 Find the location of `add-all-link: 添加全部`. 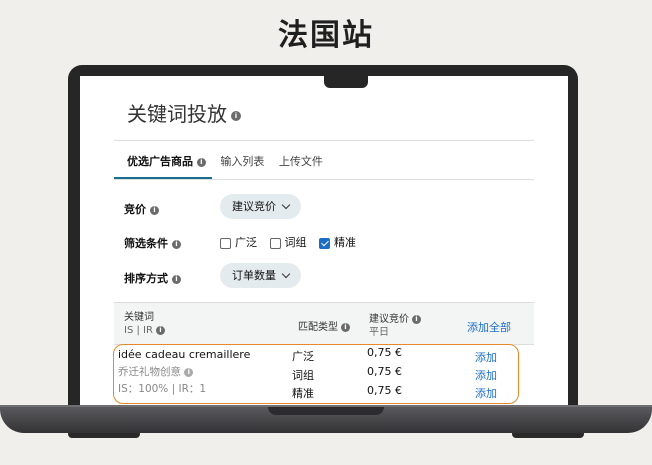

add-all-link: 添加全部 is located at coordinates (489, 327).